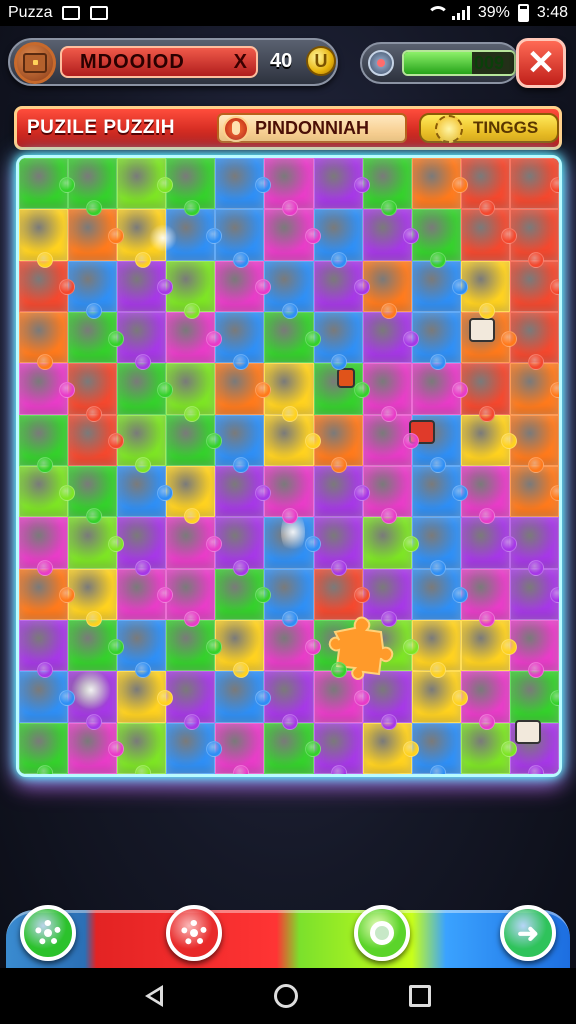 The image size is (576, 1024). I want to click on pin-token-icon, so click(346, 378).